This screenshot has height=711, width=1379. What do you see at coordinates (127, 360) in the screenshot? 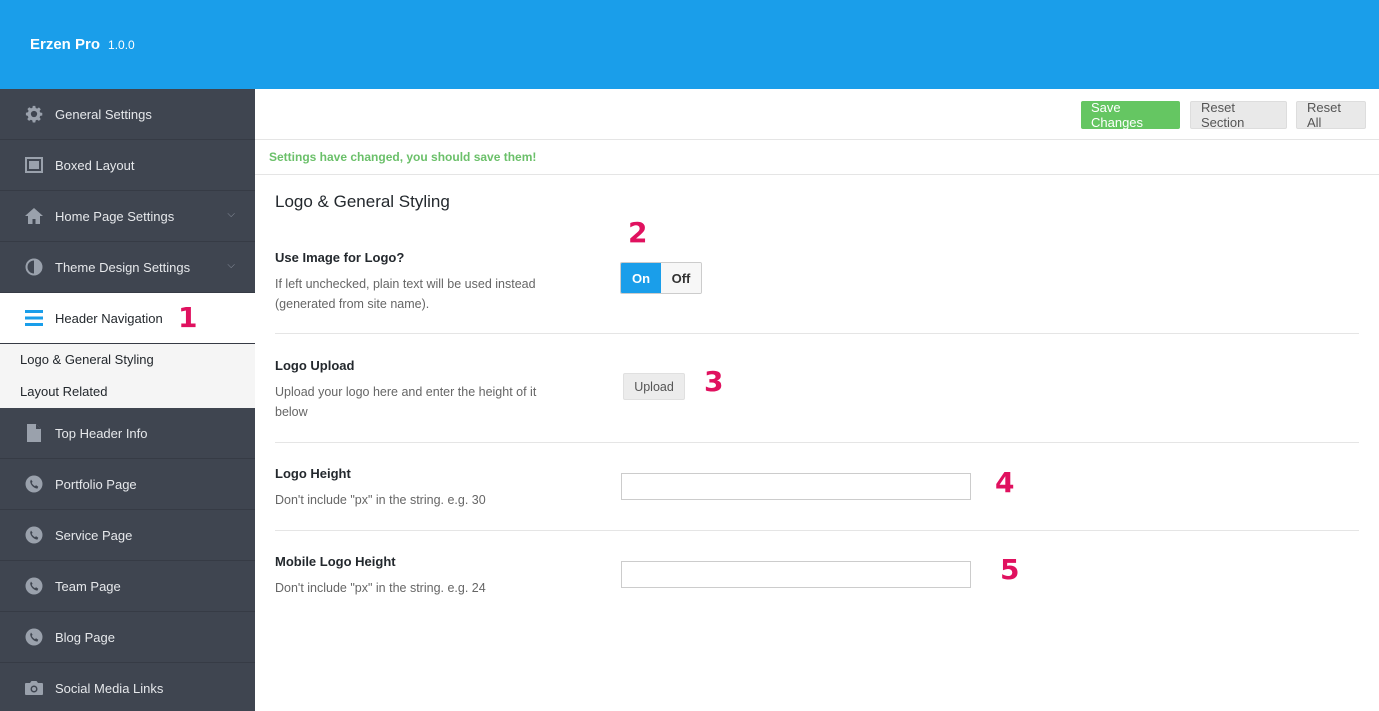
I see `subnav-item-logo-general-styling: Logo & General Styling` at bounding box center [127, 360].